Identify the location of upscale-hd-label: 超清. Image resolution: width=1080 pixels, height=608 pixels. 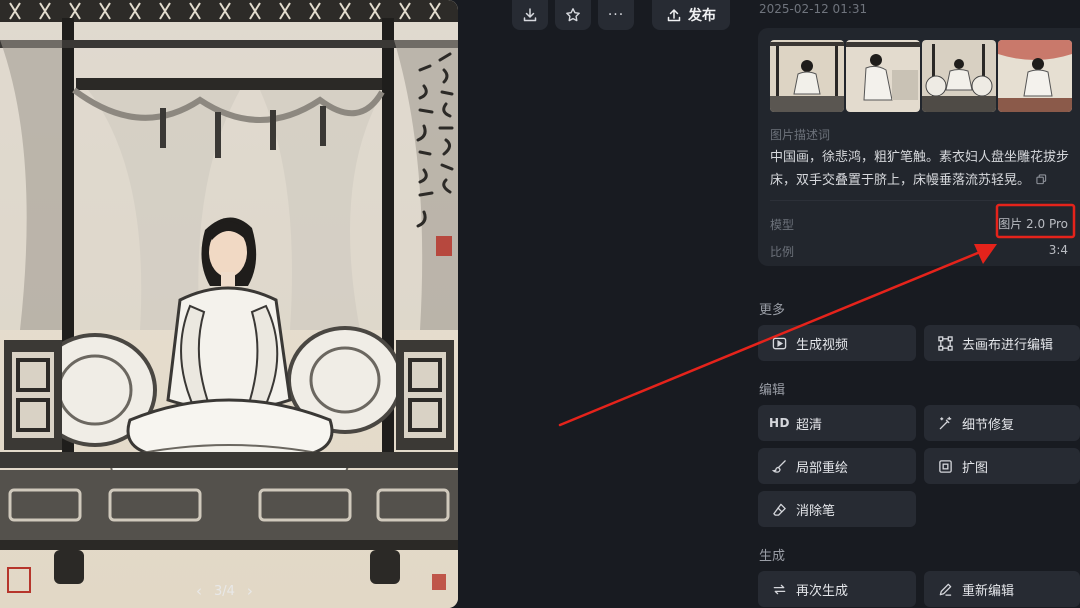
(809, 425).